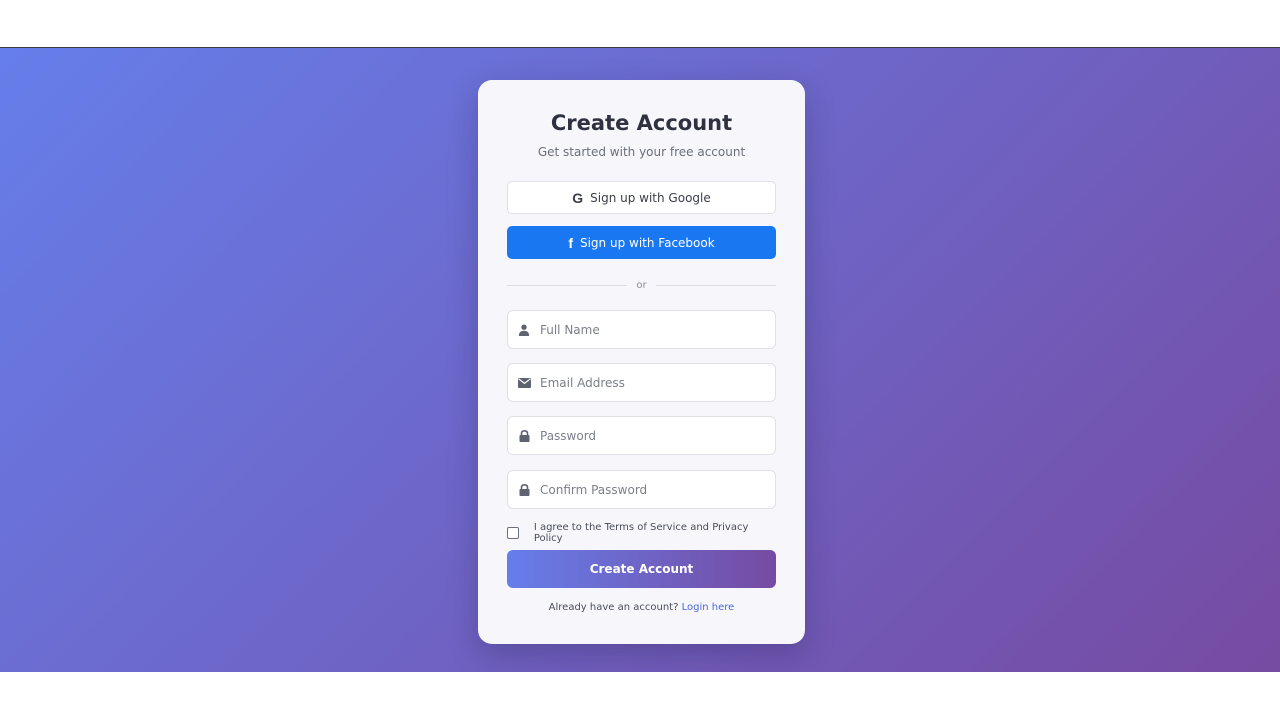 This screenshot has height=720, width=1280. Describe the element at coordinates (524, 330) in the screenshot. I see `user-icon` at that location.